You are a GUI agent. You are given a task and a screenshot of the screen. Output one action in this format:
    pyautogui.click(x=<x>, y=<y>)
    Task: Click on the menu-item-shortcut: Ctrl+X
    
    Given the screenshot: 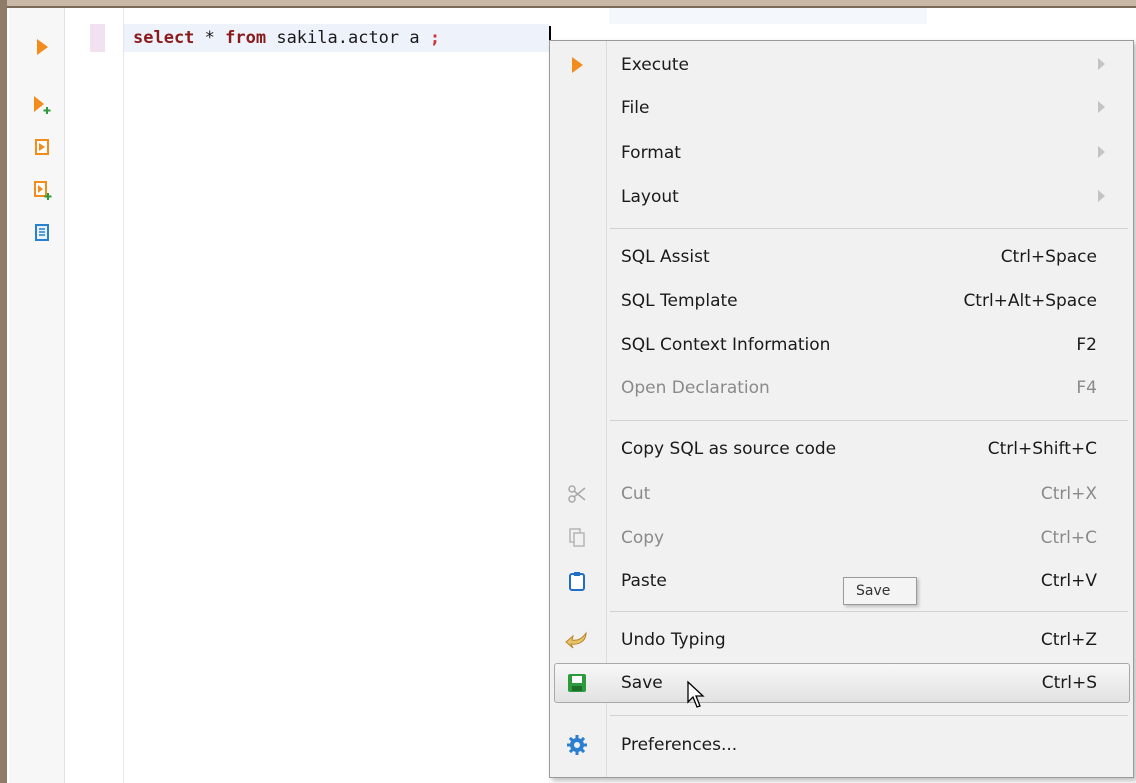 What is the action you would take?
    pyautogui.click(x=1068, y=494)
    